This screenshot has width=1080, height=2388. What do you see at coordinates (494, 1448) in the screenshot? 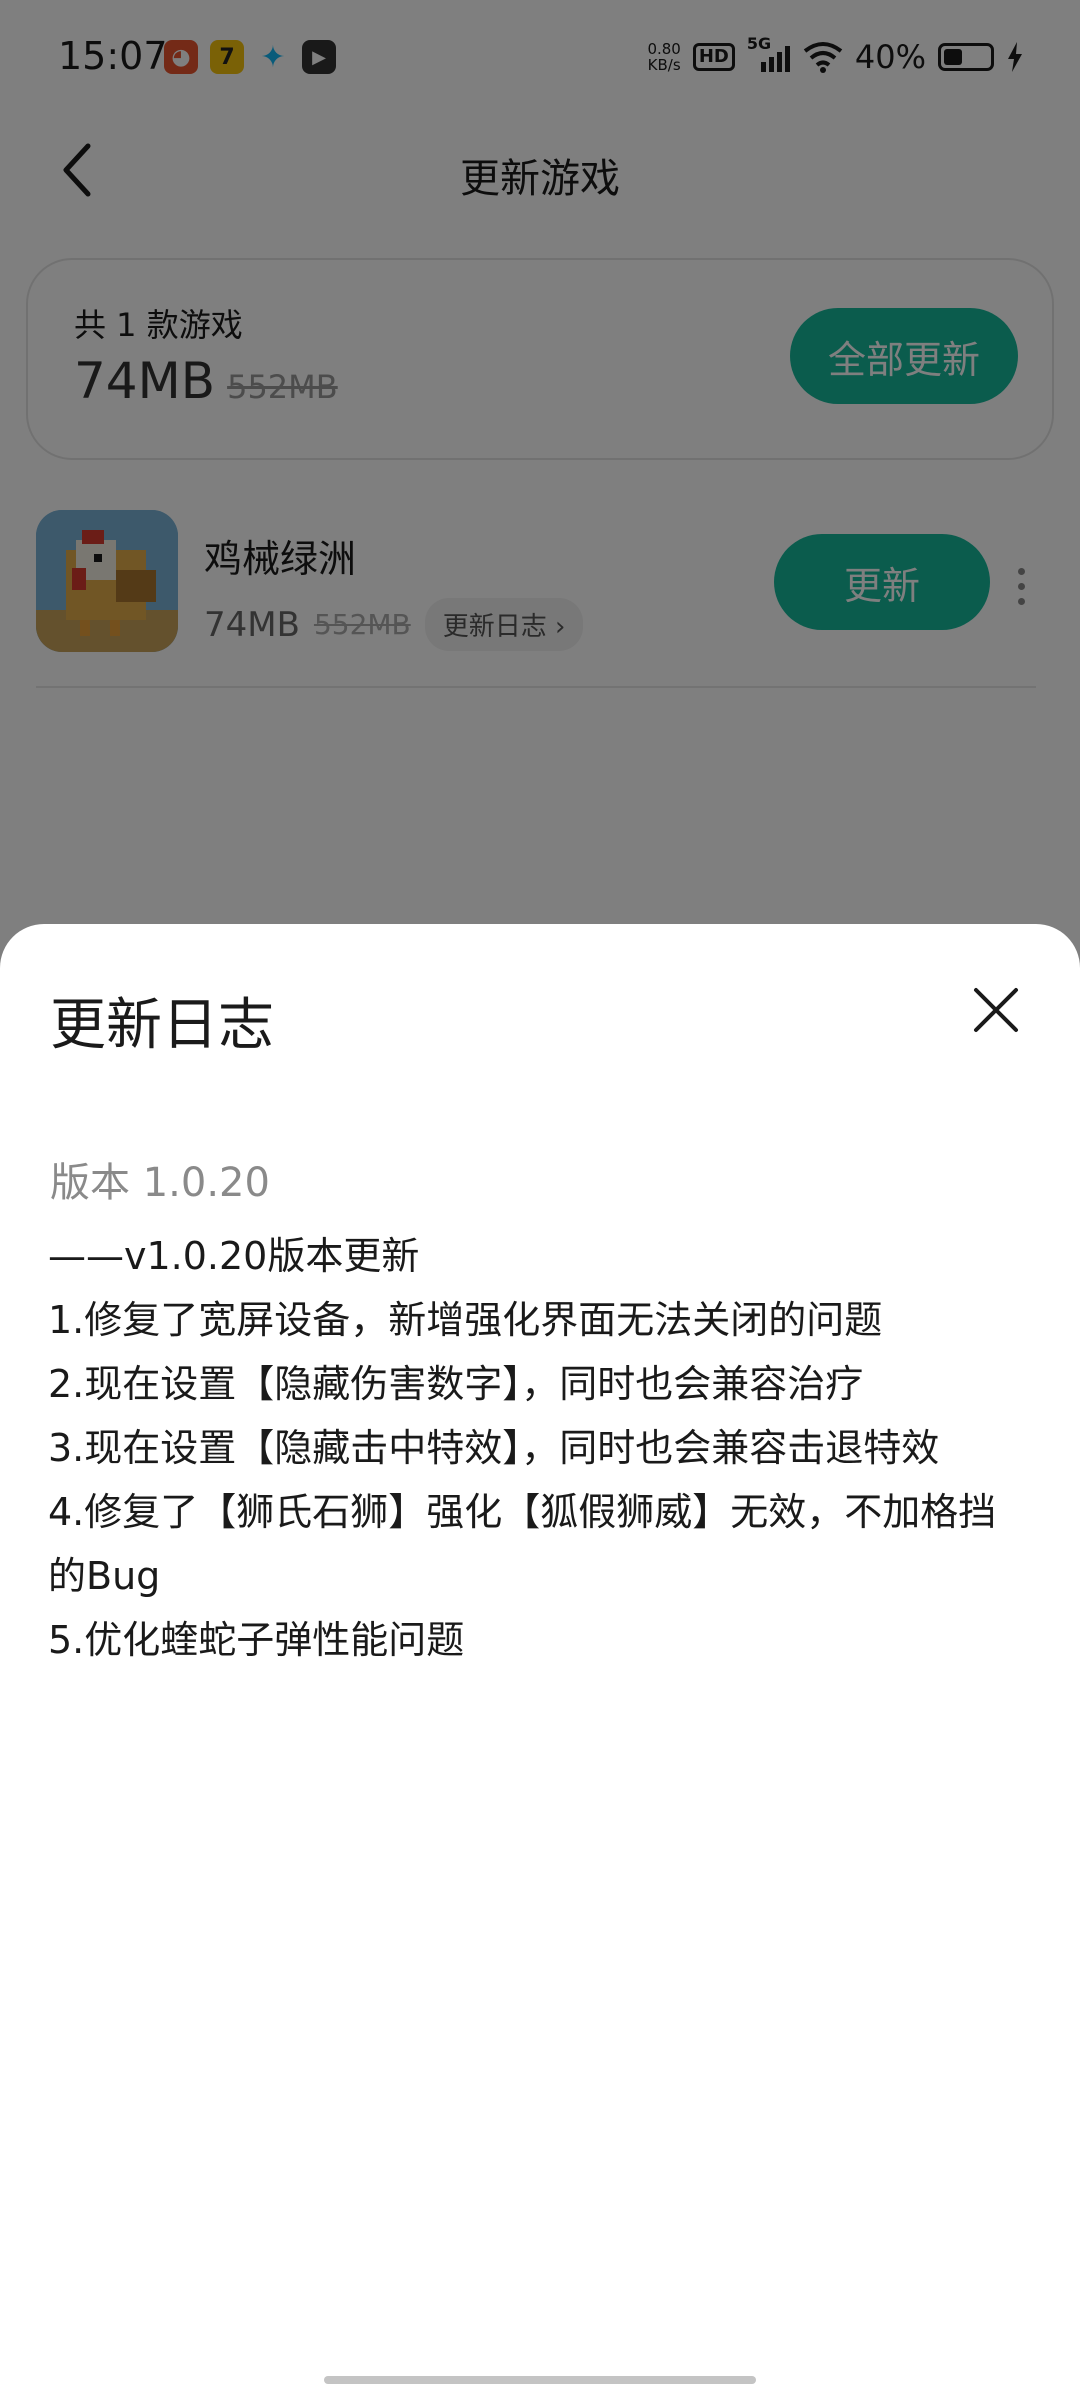
I see `changelog-line: 3.现在设置【隐藏击中特效】，同时也会兼容击退特效` at bounding box center [494, 1448].